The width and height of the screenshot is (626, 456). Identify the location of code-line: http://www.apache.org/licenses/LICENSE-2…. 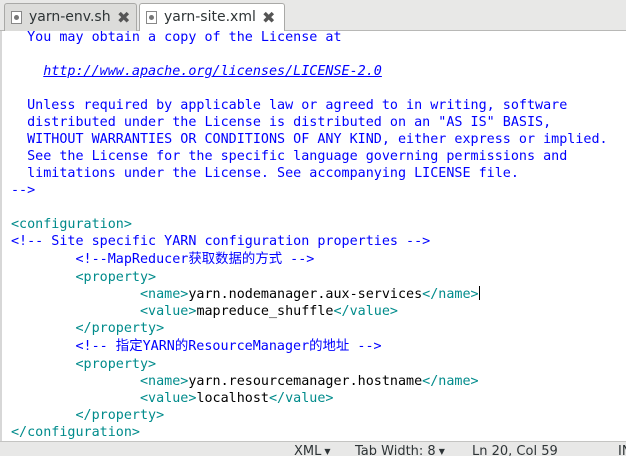
(196, 71).